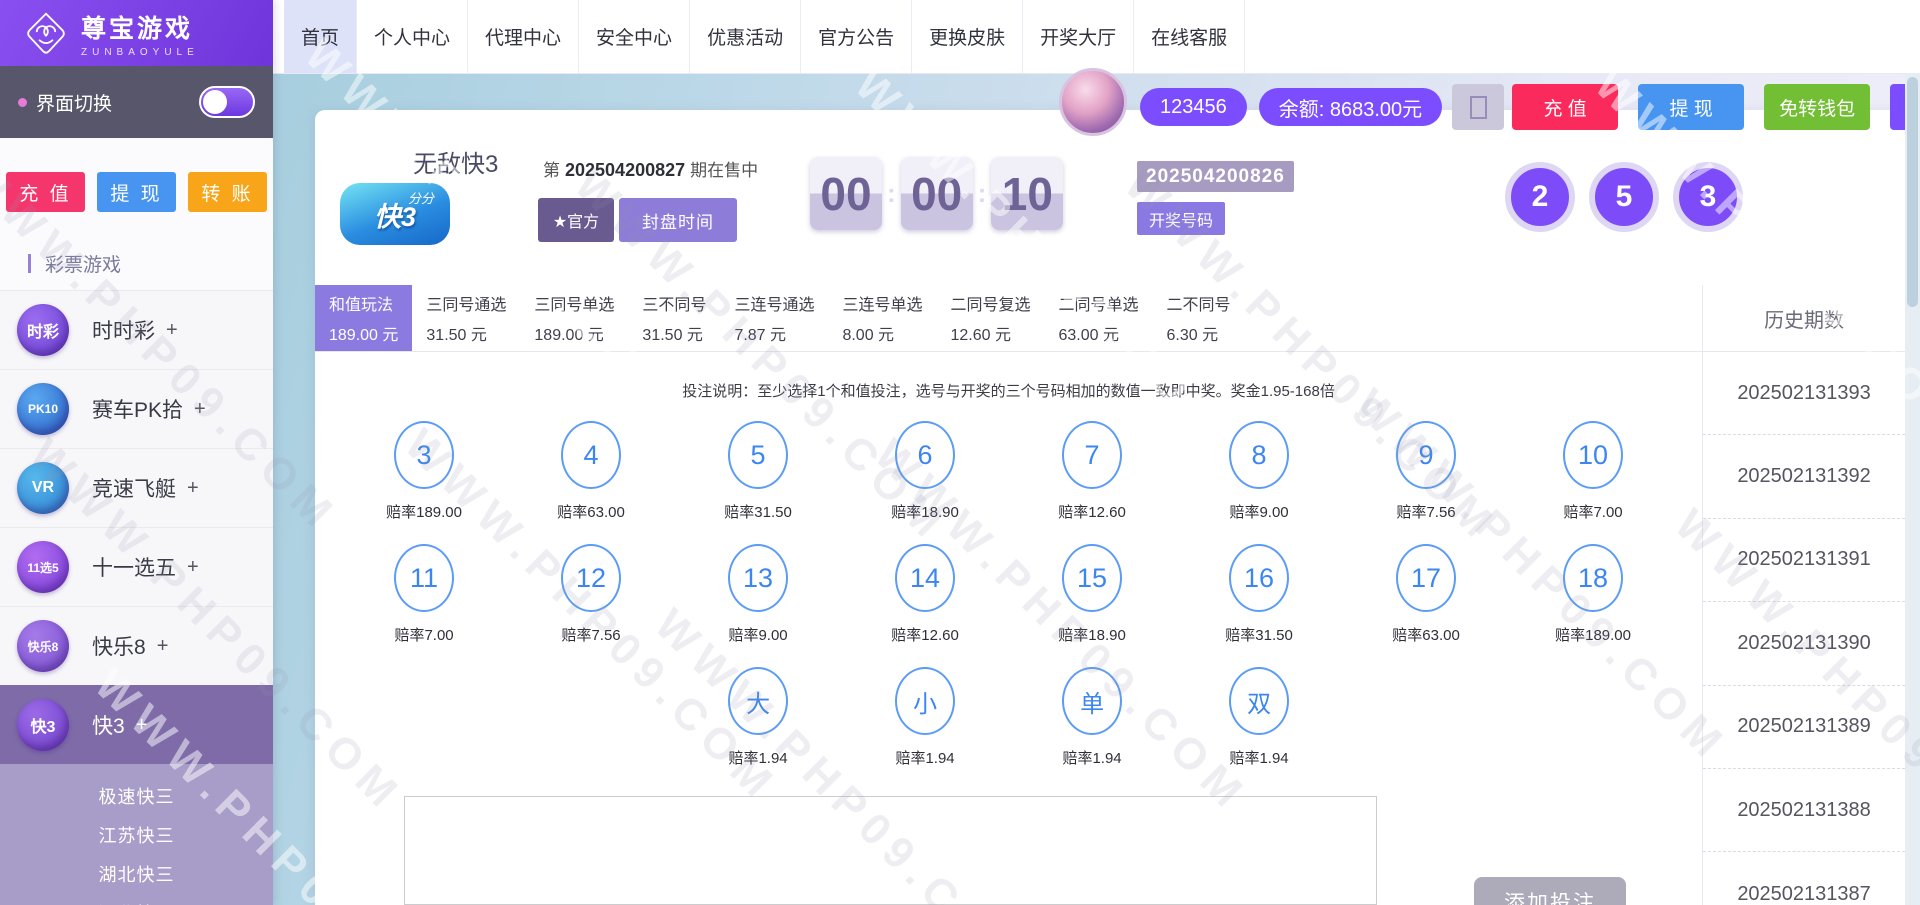 Image resolution: width=1920 pixels, height=905 pixels. What do you see at coordinates (1092, 701) in the screenshot?
I see `bet-ball-单: 单` at bounding box center [1092, 701].